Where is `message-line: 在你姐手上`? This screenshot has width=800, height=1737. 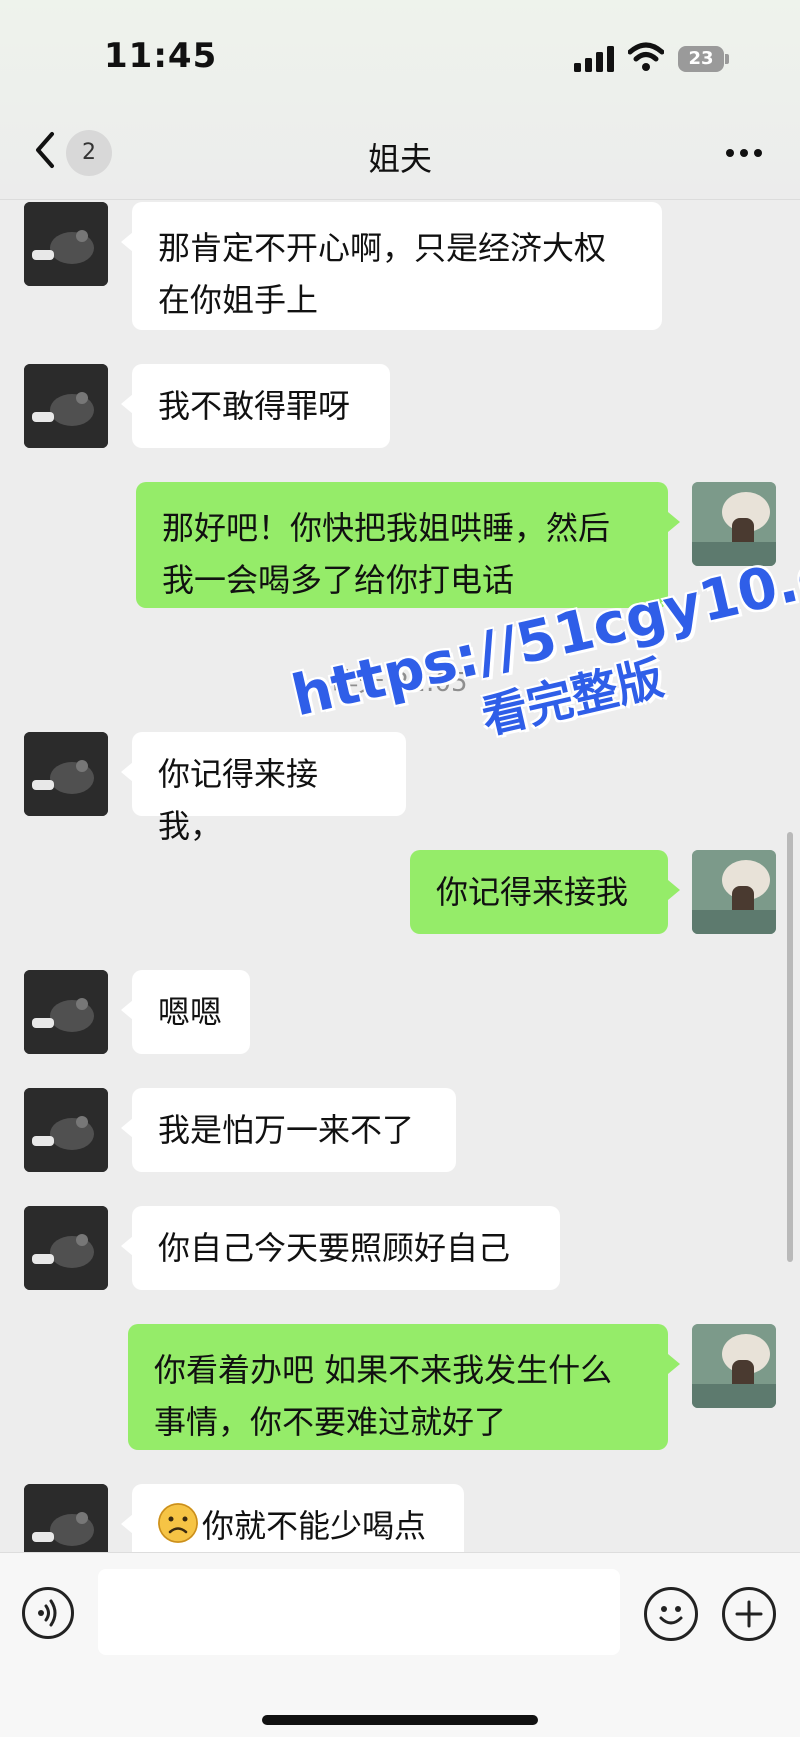
message-line: 在你姐手上 is located at coordinates (238, 300).